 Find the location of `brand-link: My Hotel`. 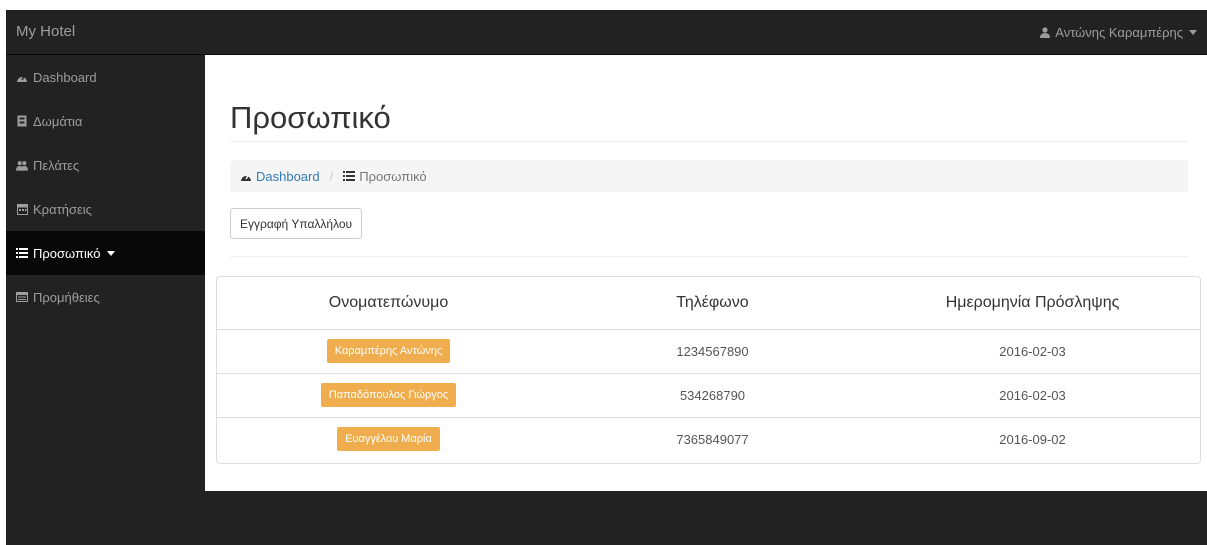

brand-link: My Hotel is located at coordinates (45, 31).